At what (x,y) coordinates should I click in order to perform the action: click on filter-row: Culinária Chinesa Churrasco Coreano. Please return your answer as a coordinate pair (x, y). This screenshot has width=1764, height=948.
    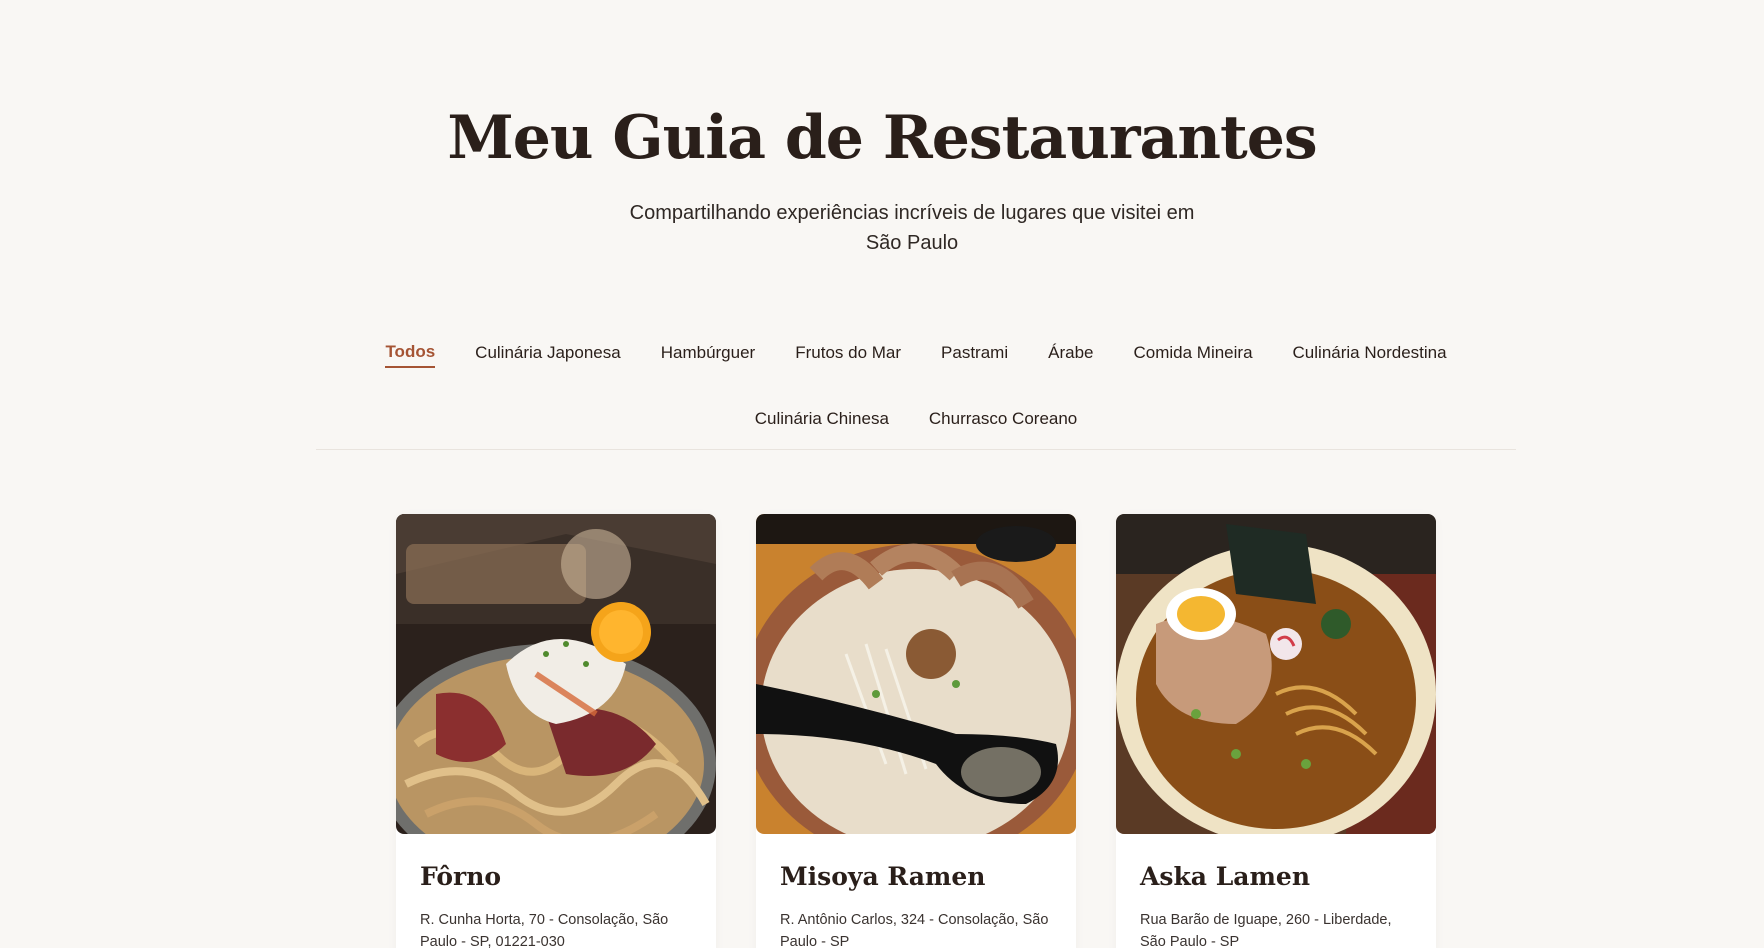
    Looking at the image, I should click on (916, 420).